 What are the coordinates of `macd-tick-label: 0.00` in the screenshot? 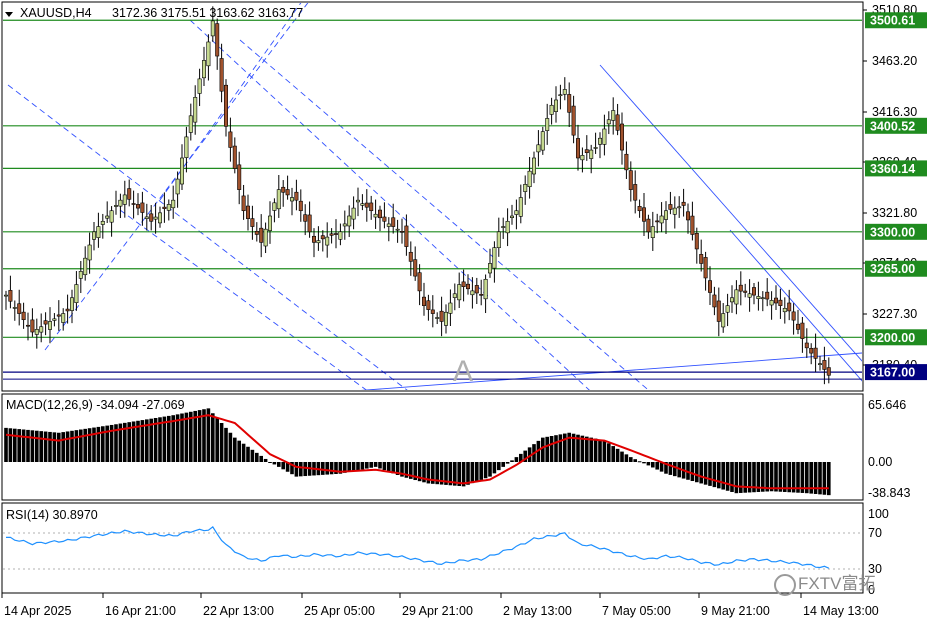 It's located at (880, 462).